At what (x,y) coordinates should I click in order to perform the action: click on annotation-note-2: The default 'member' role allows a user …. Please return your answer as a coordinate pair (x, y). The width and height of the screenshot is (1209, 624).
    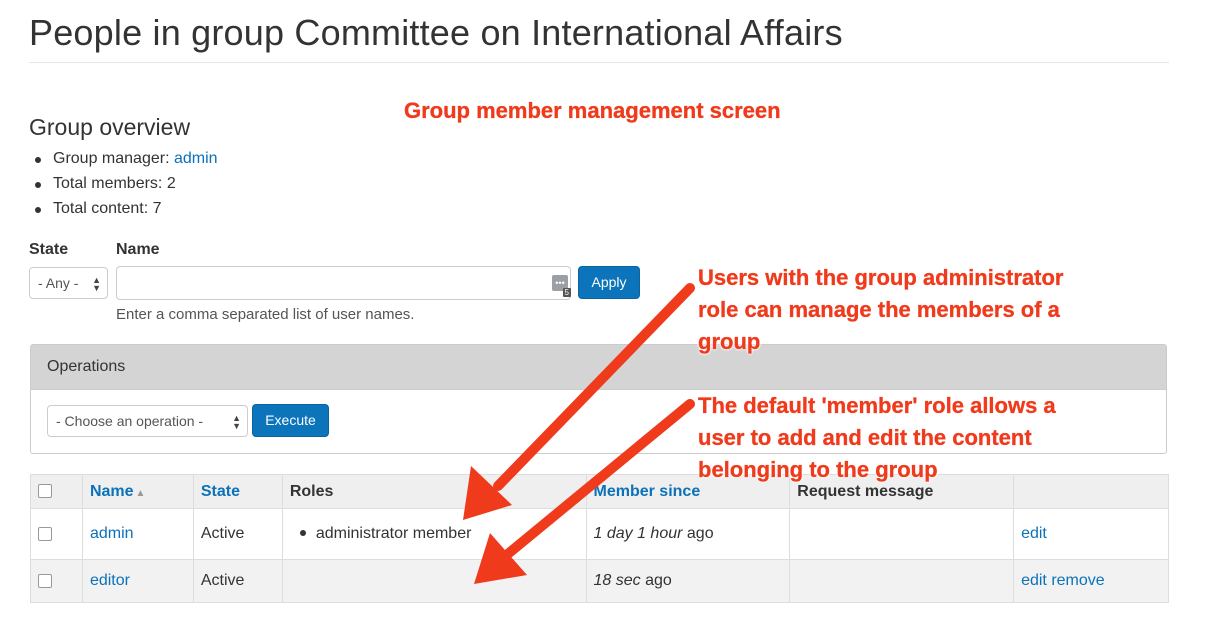
    Looking at the image, I should click on (877, 438).